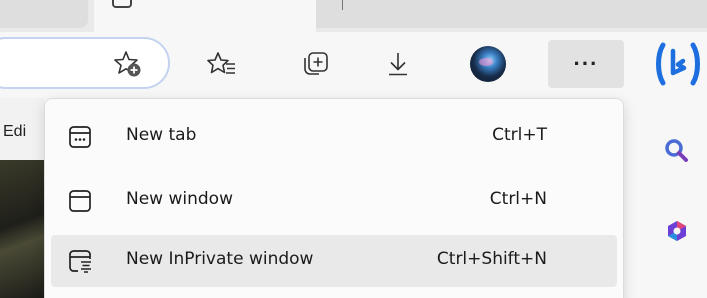 This screenshot has height=298, width=707. Describe the element at coordinates (80, 261) in the screenshot. I see `inprivate-window-icon` at that location.